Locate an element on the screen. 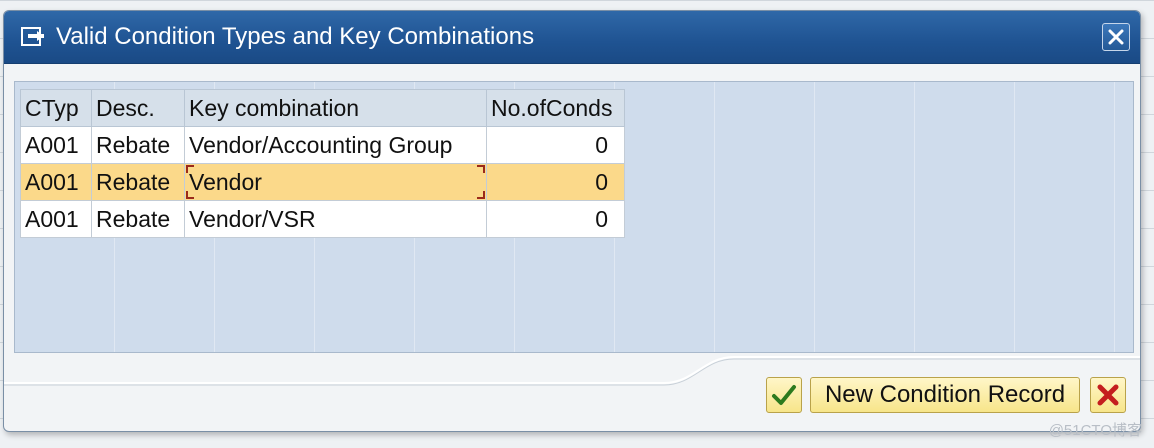 Image resolution: width=1154 pixels, height=448 pixels. column-header-ctyp: CTyp is located at coordinates (56, 108).